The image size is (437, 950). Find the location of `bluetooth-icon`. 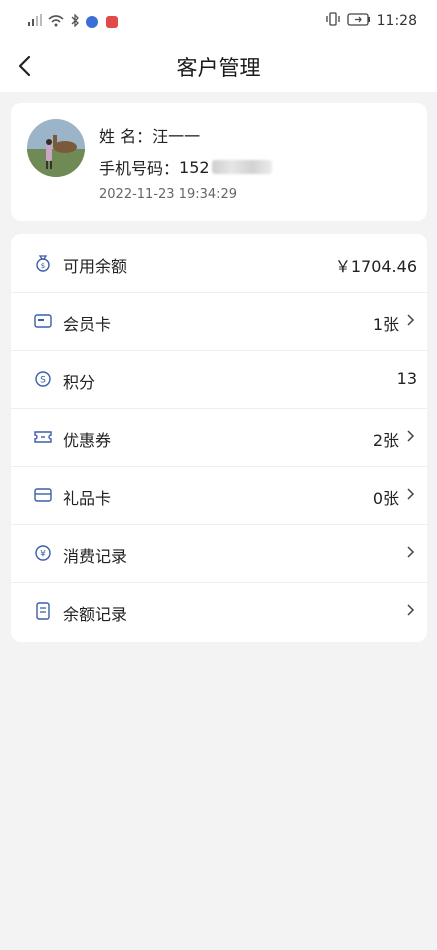

bluetooth-icon is located at coordinates (75, 21).